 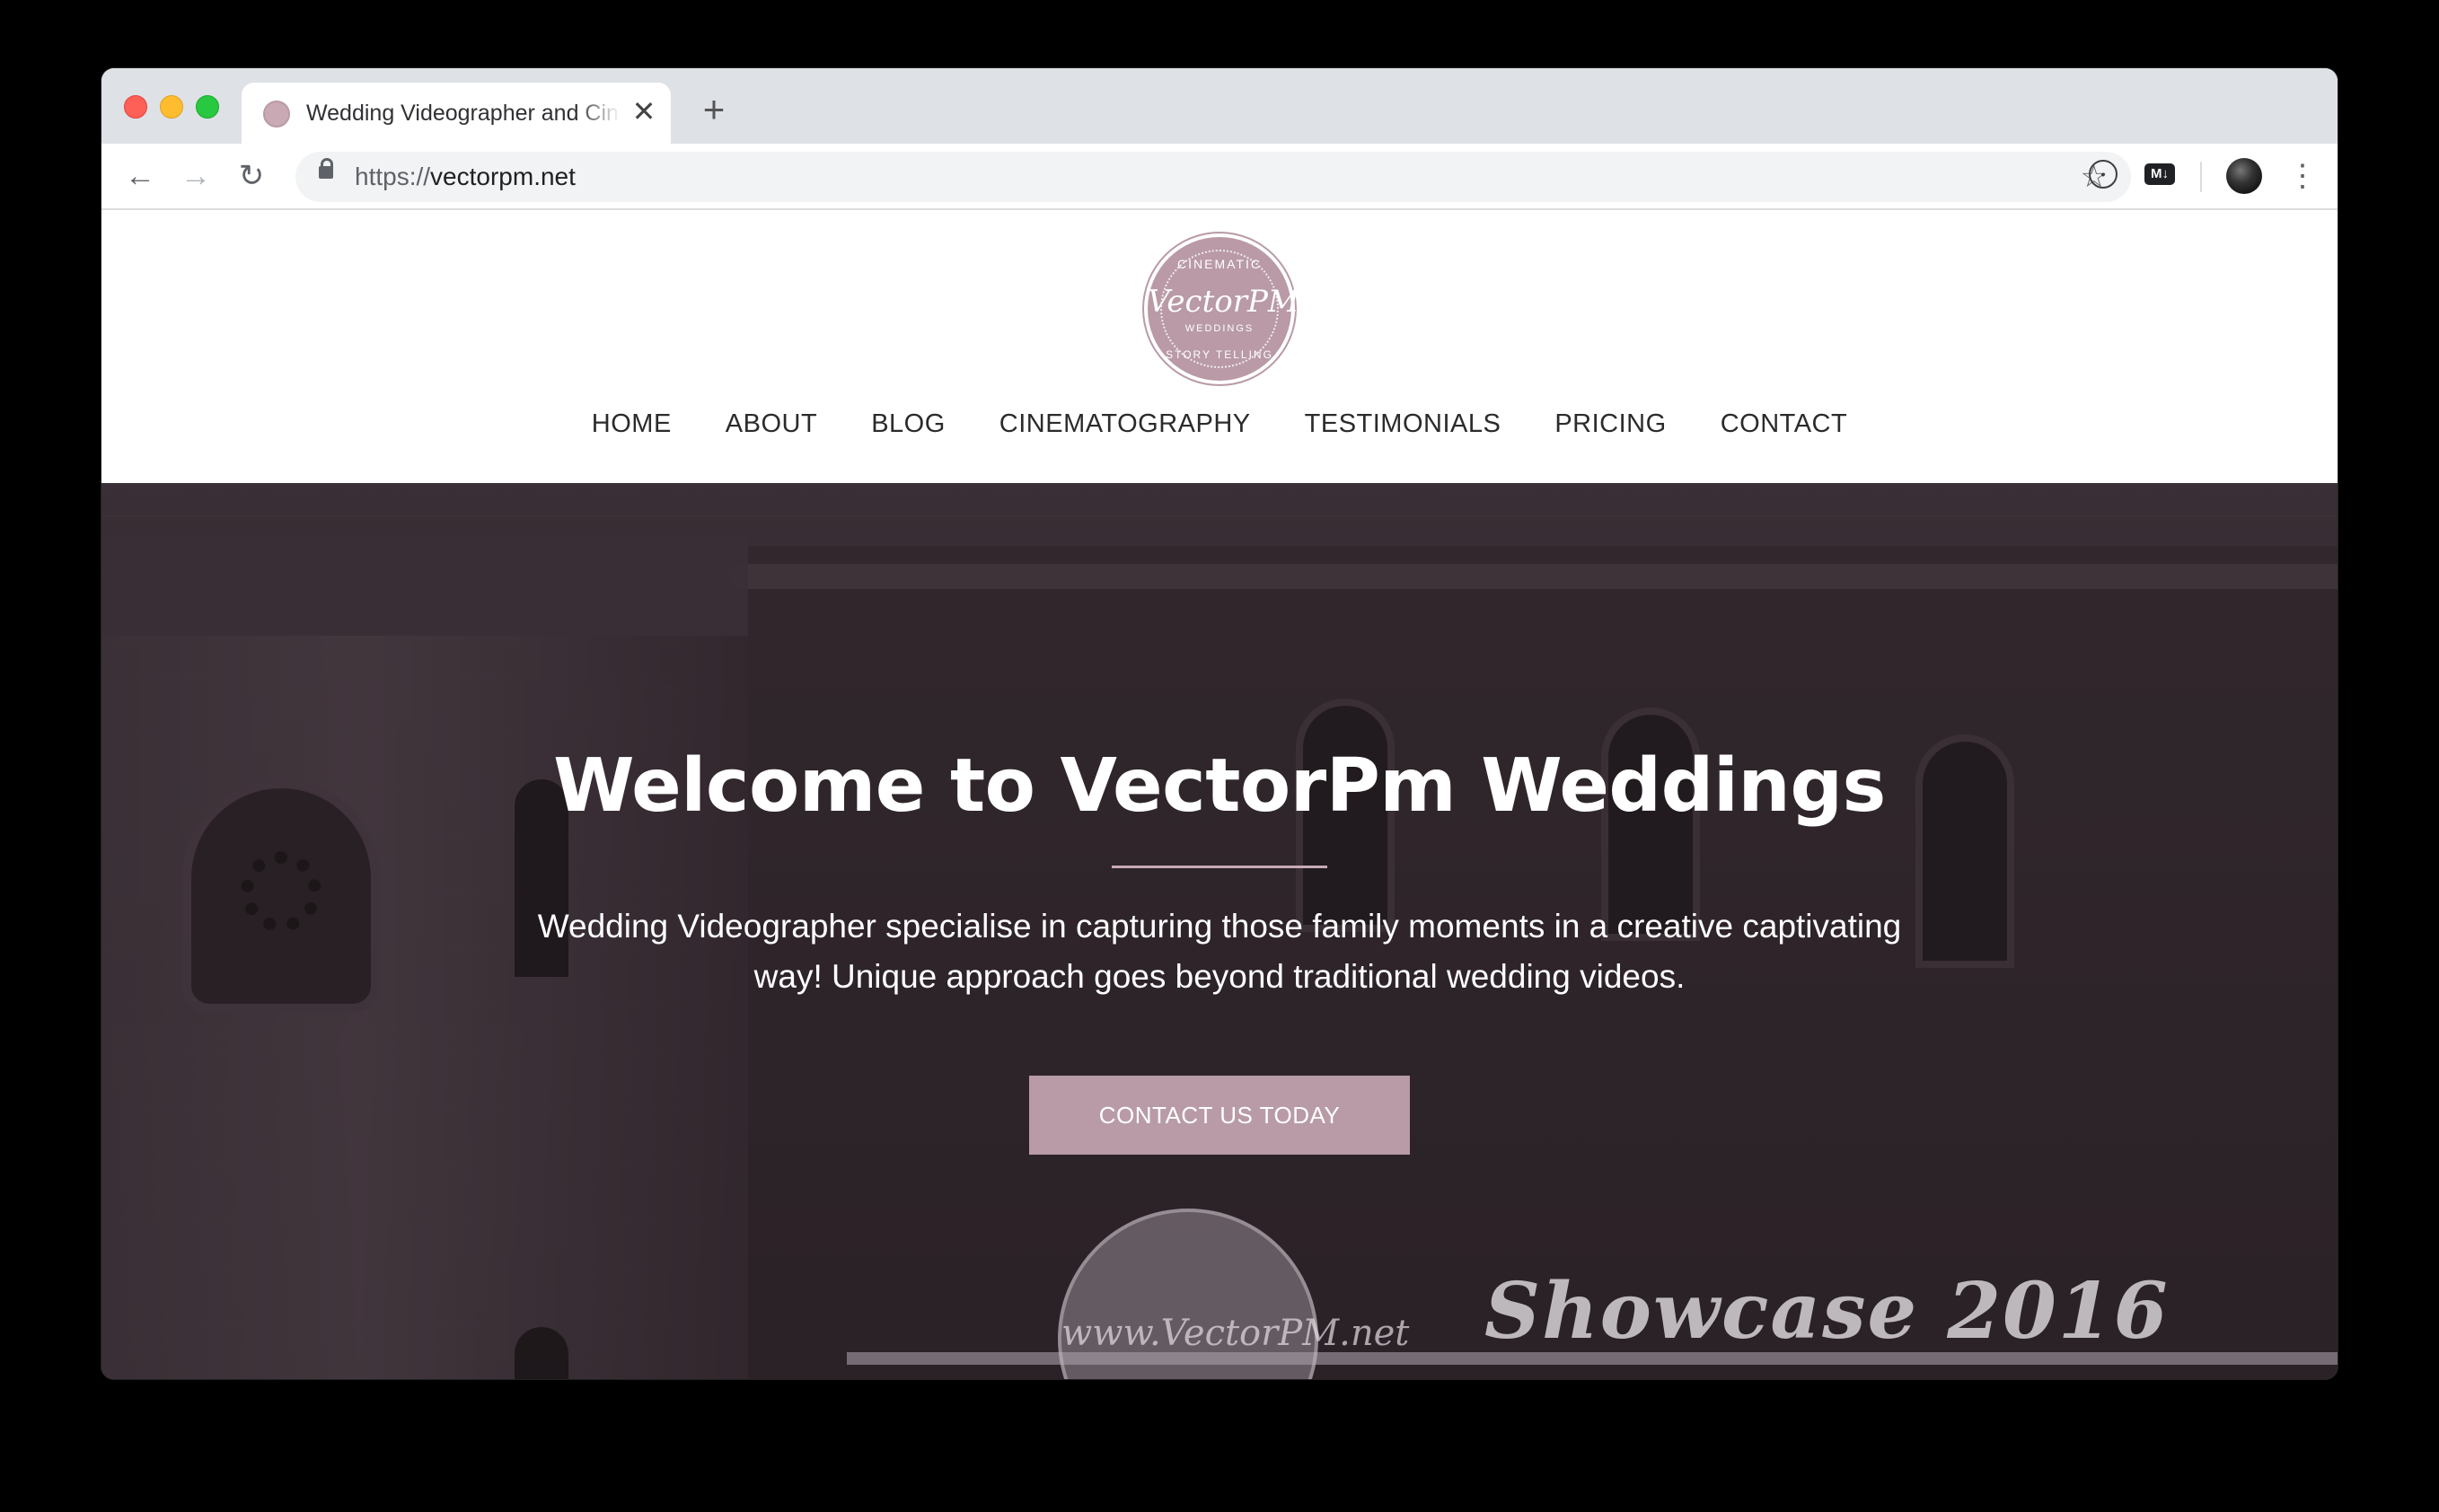 I want to click on url-scheme: https://, so click(x=393, y=176).